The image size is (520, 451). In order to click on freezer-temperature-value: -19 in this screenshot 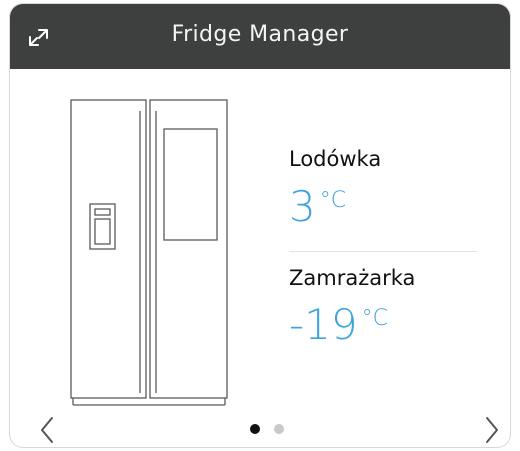, I will do `click(323, 324)`.